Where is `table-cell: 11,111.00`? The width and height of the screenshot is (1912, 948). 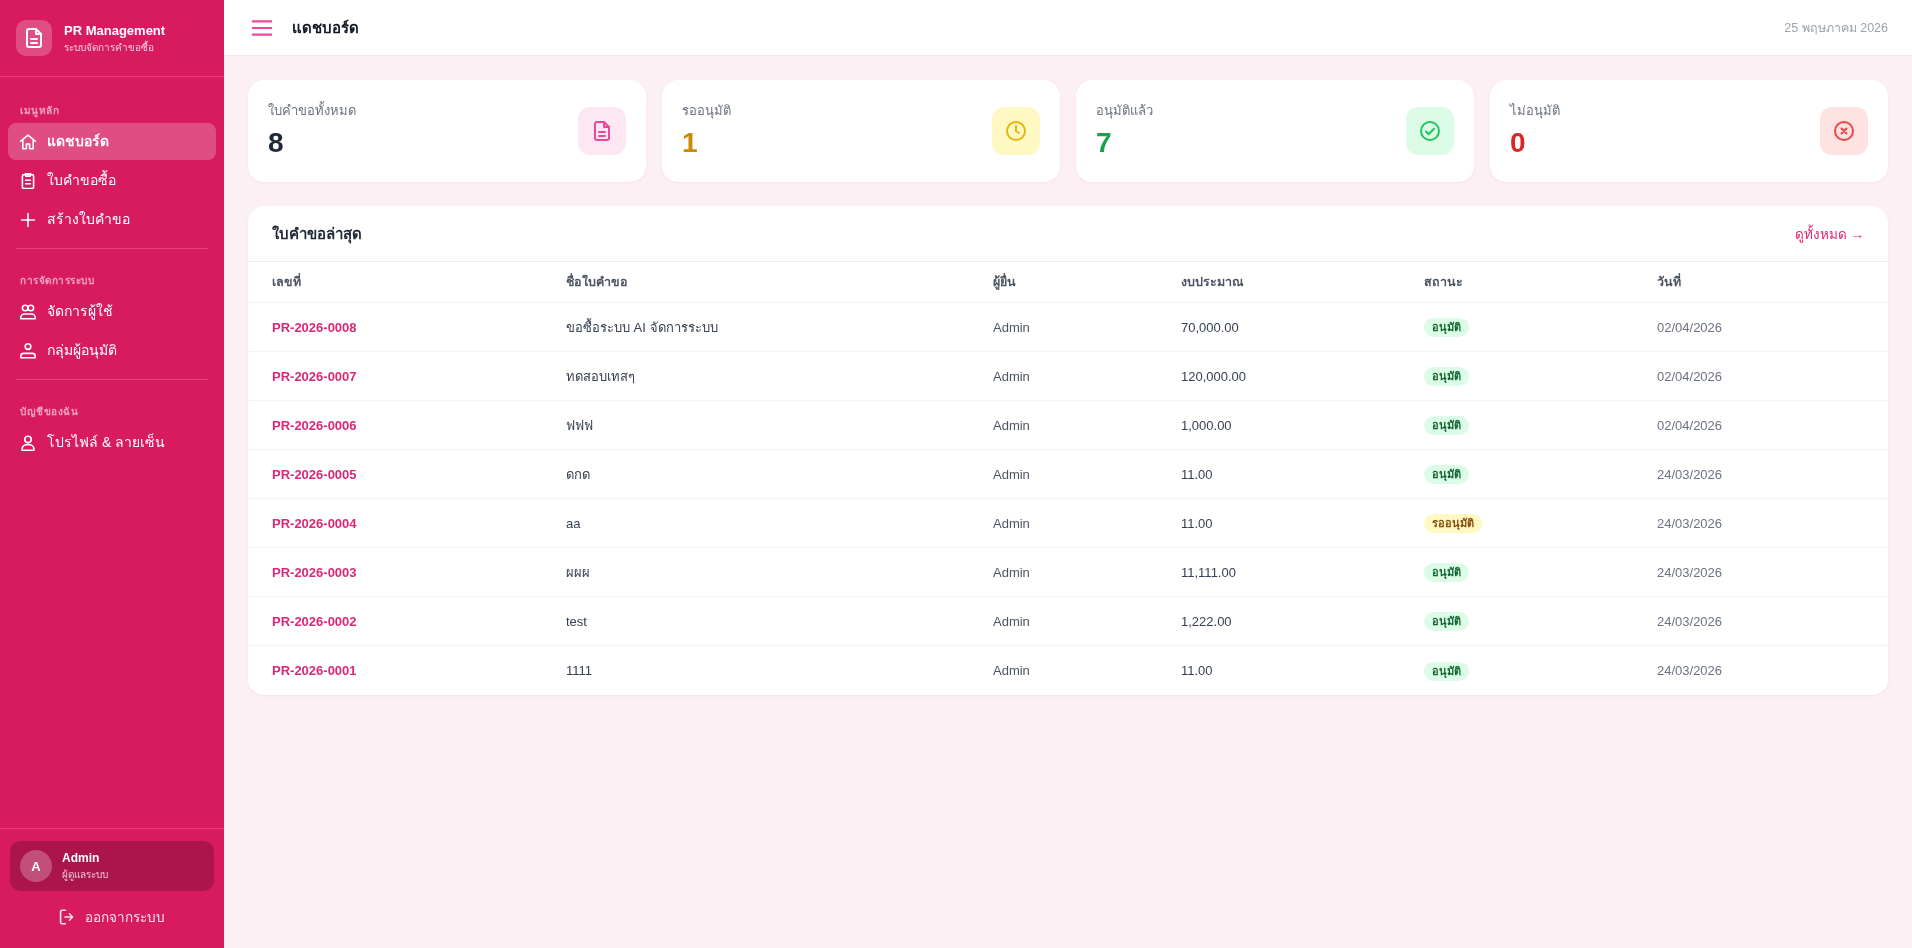 table-cell: 11,111.00 is located at coordinates (1208, 572).